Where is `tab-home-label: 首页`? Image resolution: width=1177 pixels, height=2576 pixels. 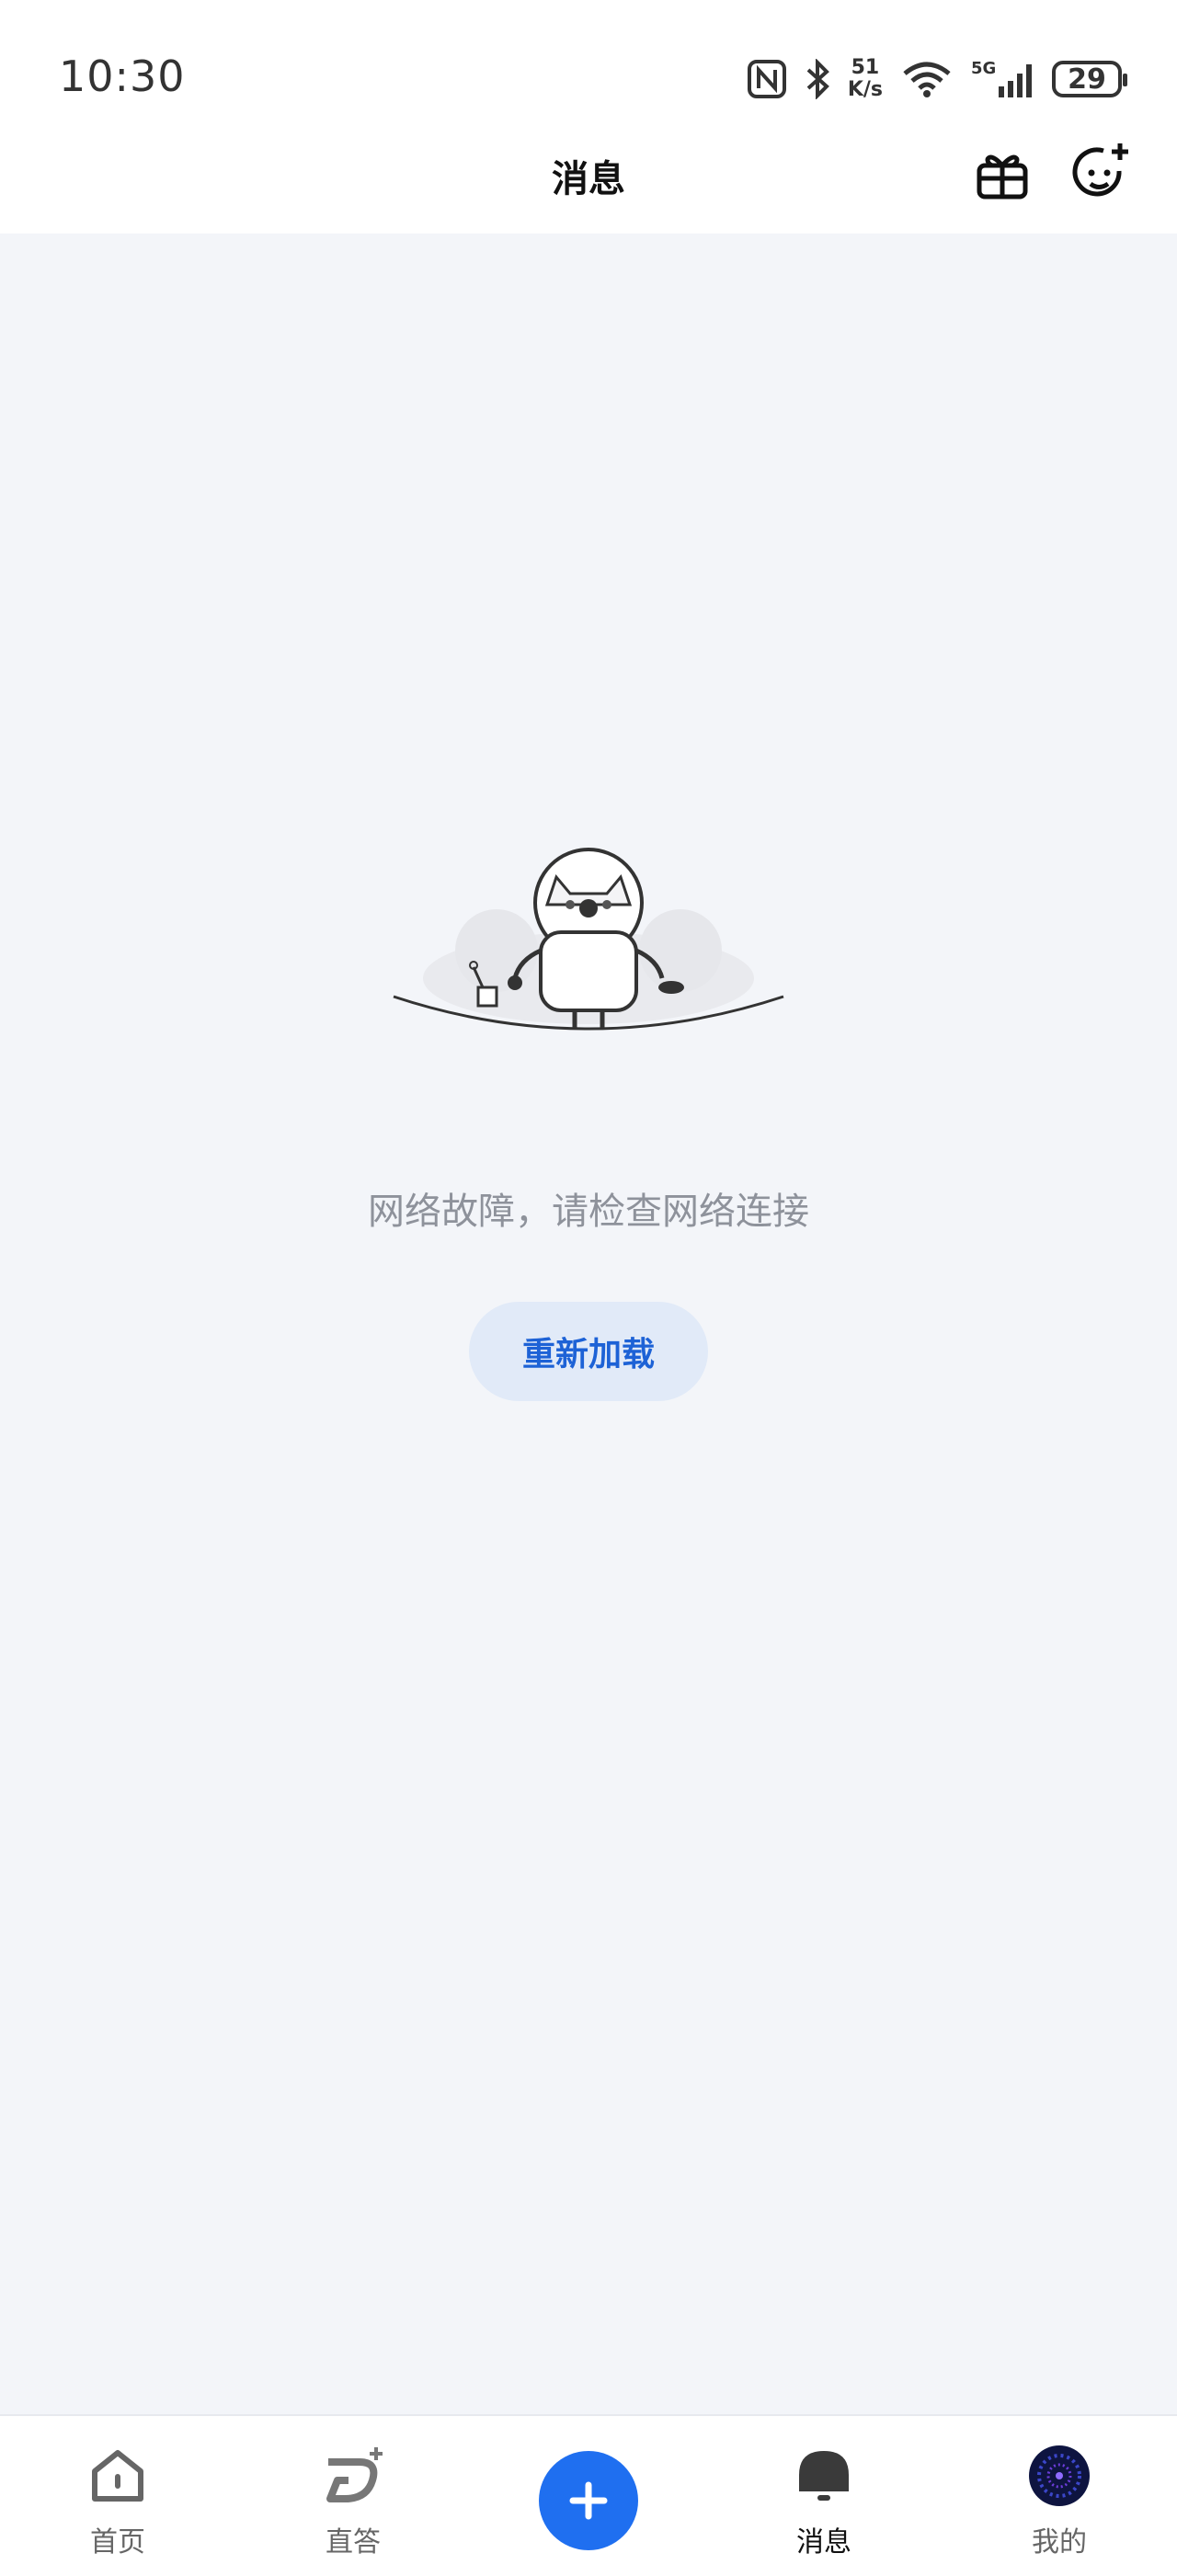 tab-home-label: 首页 is located at coordinates (118, 2542).